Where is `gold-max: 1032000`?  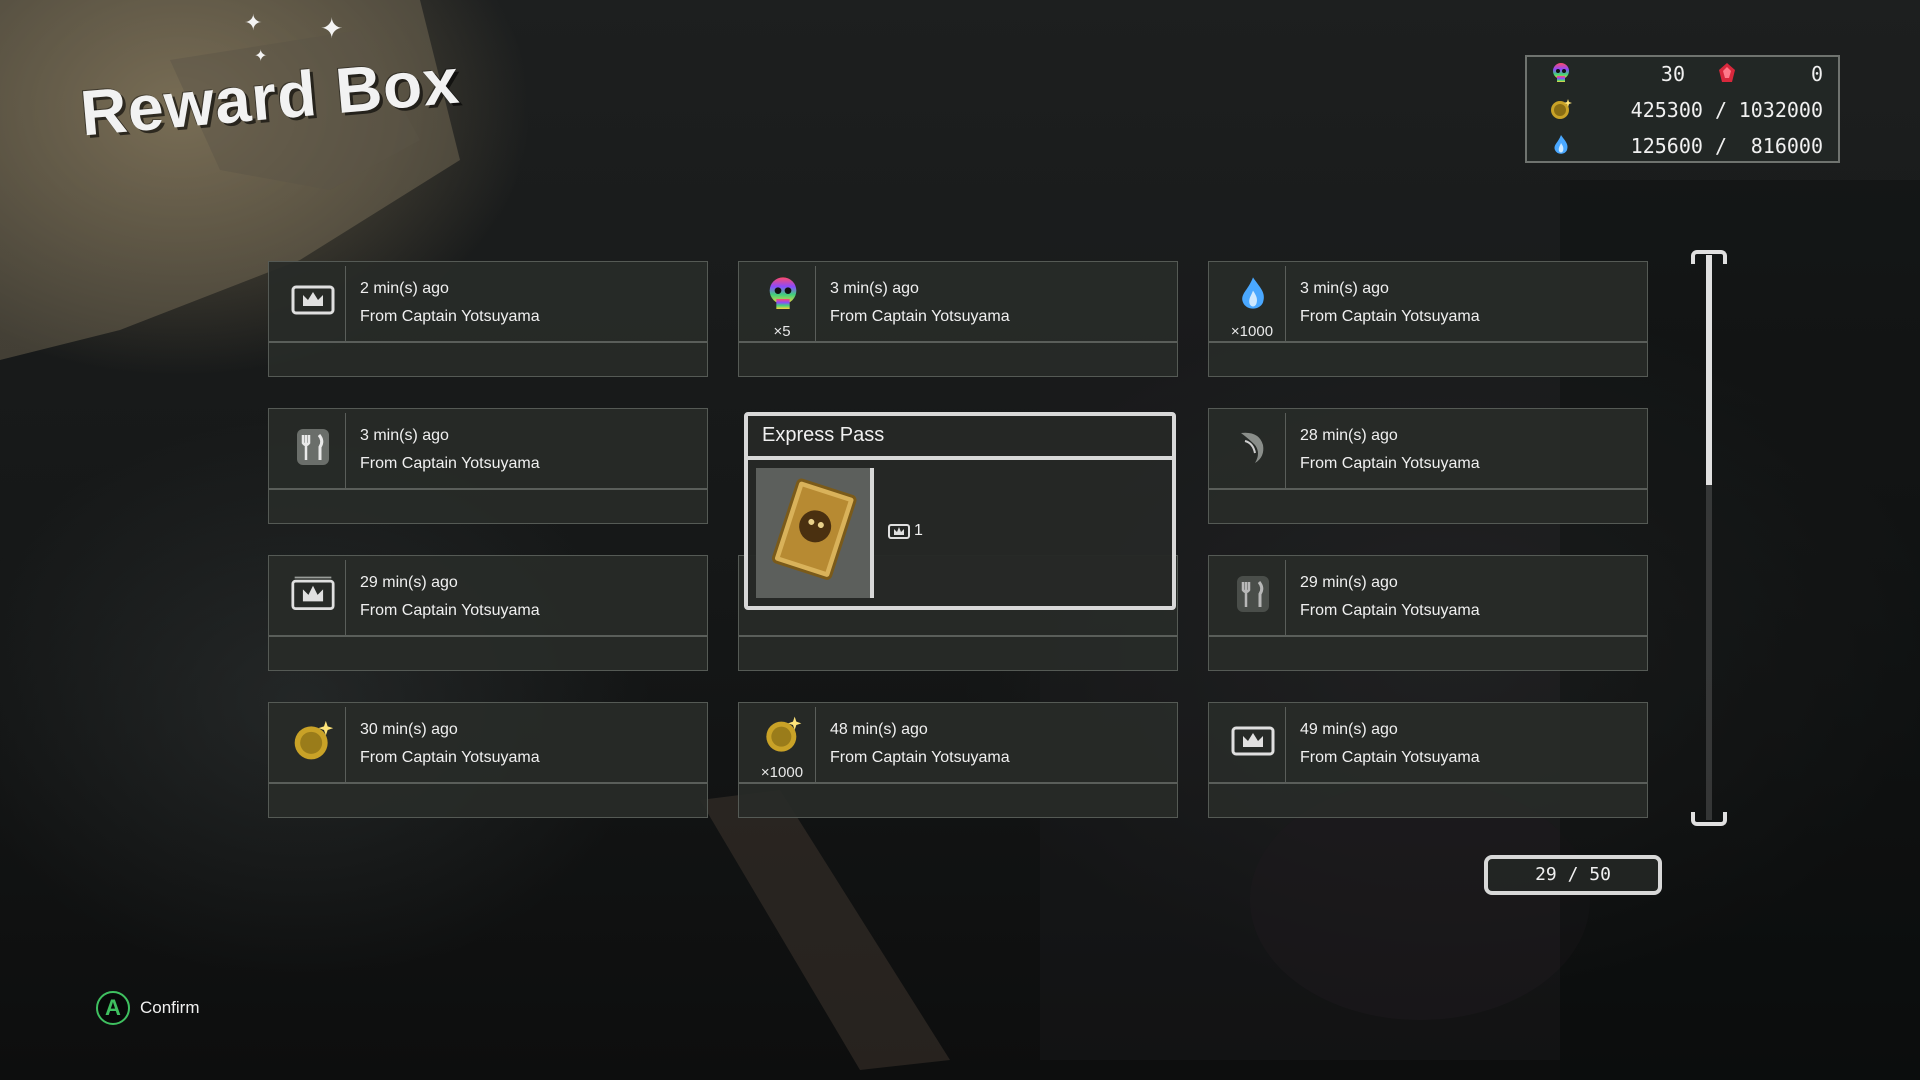
gold-max: 1032000 is located at coordinates (1780, 110).